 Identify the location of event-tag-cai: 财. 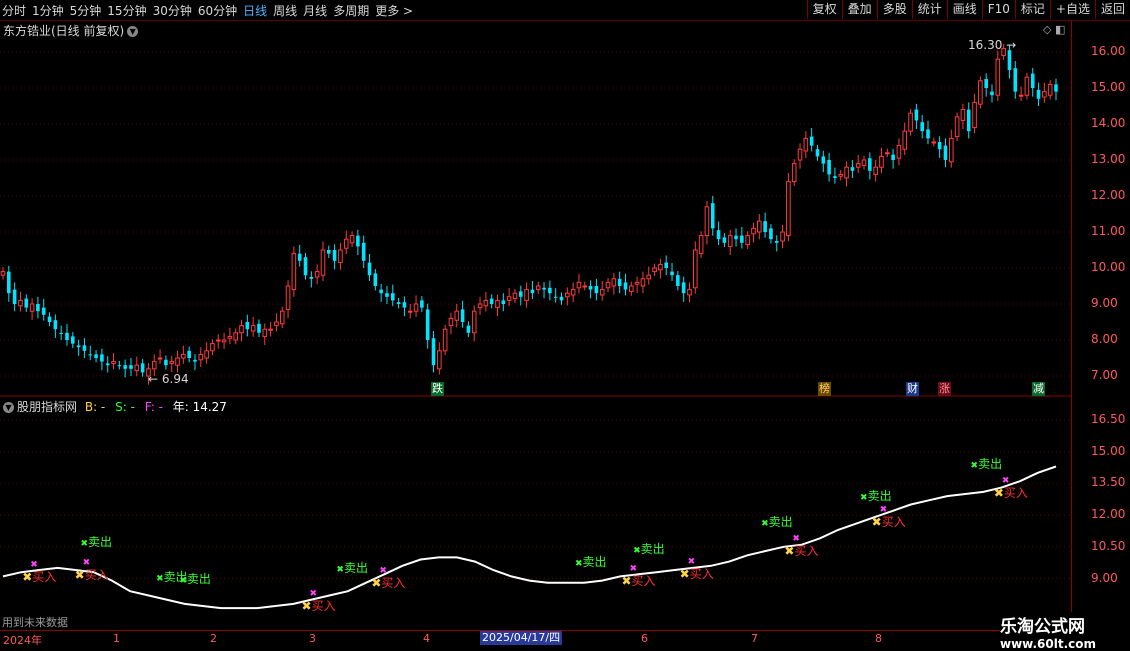
(912, 389).